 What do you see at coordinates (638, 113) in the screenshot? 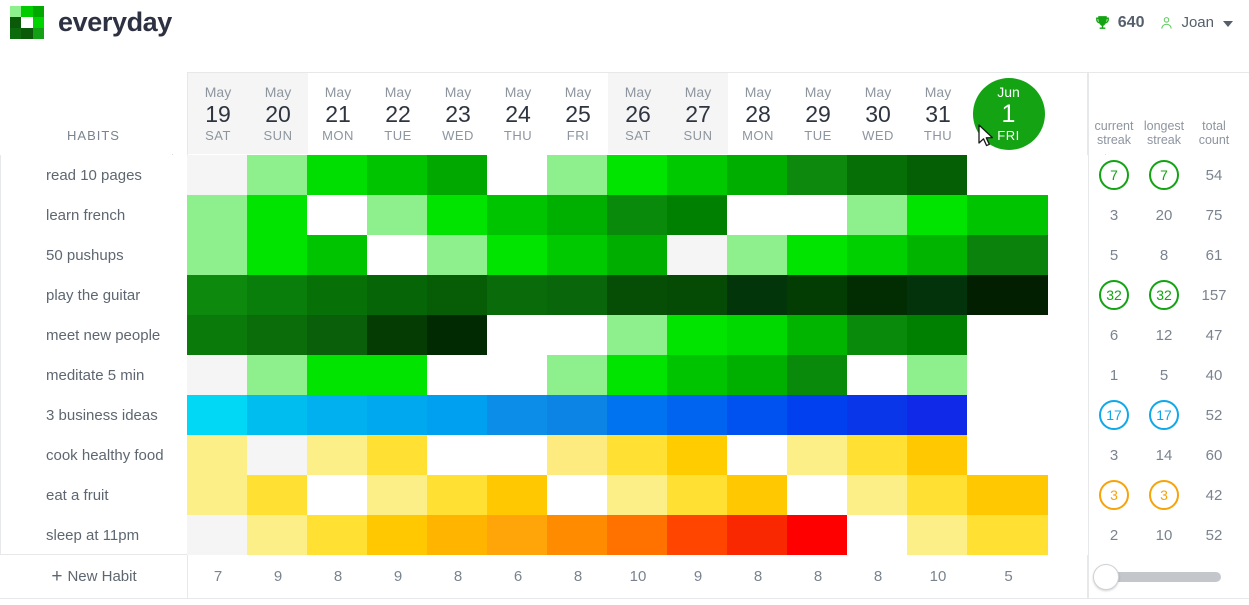
I see `day-header-7: May 26 SAT` at bounding box center [638, 113].